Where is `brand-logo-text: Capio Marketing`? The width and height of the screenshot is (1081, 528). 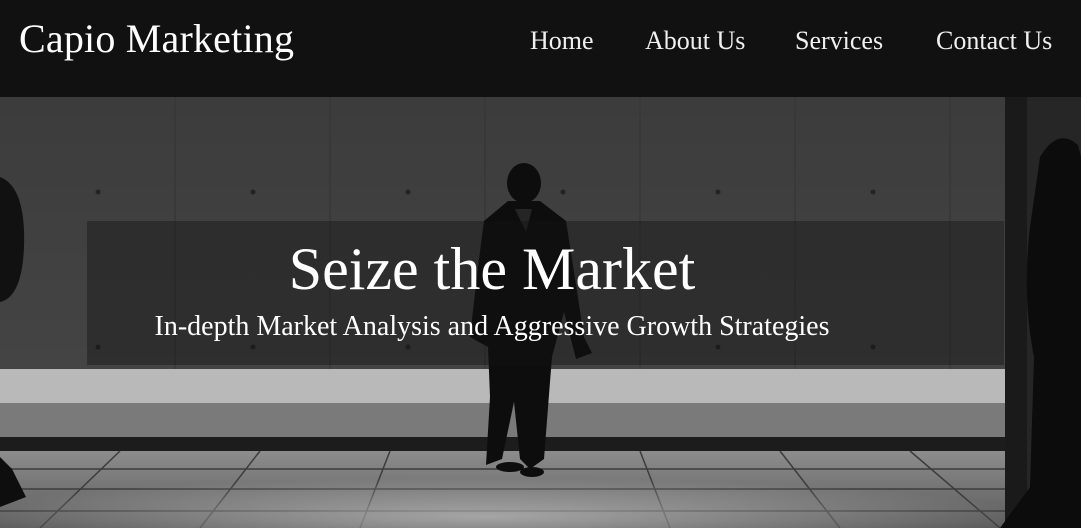
brand-logo-text: Capio Marketing is located at coordinates (156, 39).